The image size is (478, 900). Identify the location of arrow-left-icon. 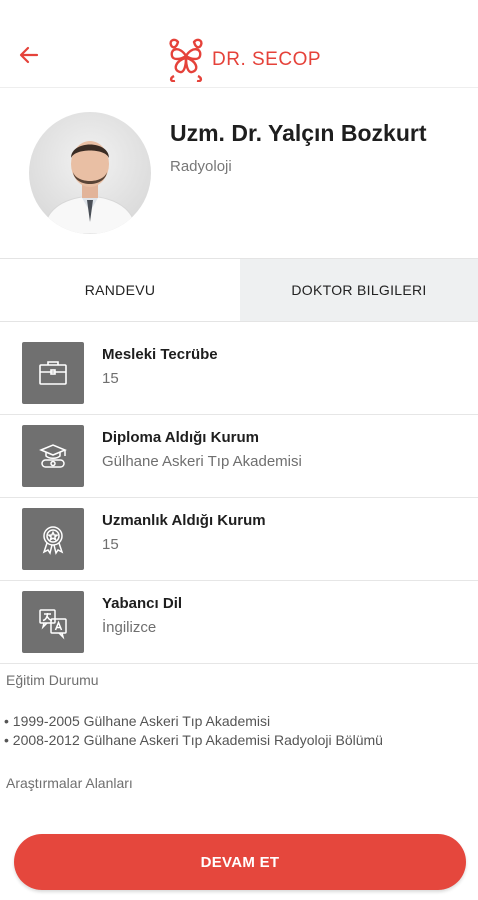
(29, 55).